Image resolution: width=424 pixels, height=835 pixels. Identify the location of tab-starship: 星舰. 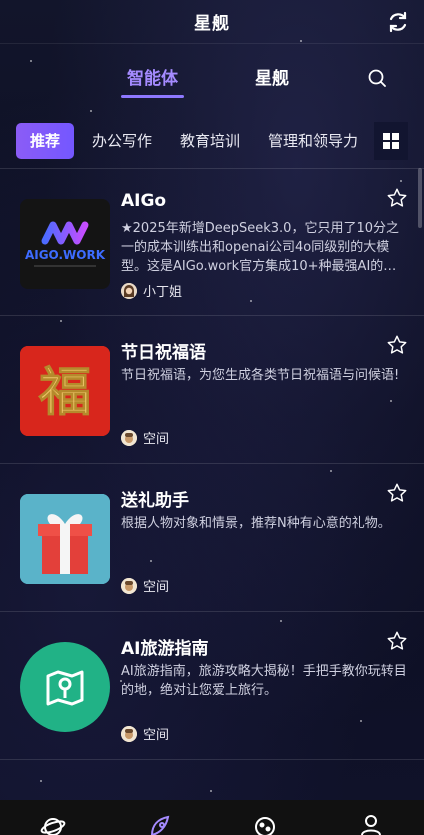
(272, 76).